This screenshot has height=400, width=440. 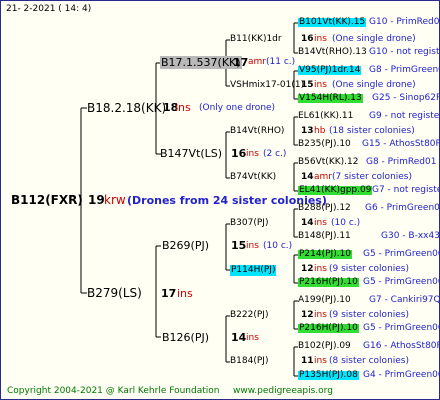 I want to click on g3-3-code: amr, so click(x=323, y=177).